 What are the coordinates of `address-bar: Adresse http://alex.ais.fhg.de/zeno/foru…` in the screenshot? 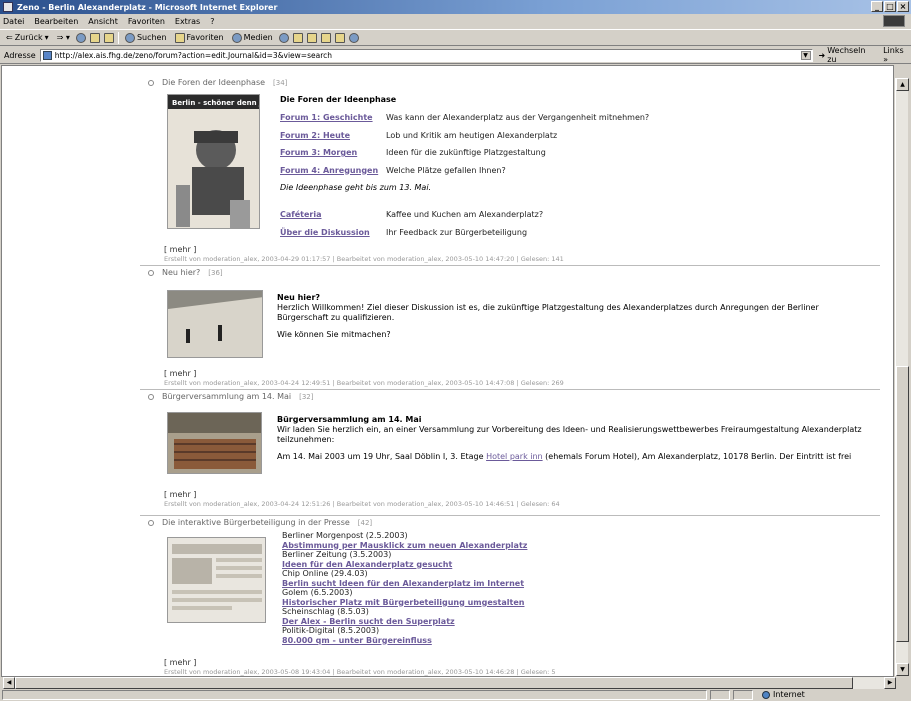 It's located at (455, 55).